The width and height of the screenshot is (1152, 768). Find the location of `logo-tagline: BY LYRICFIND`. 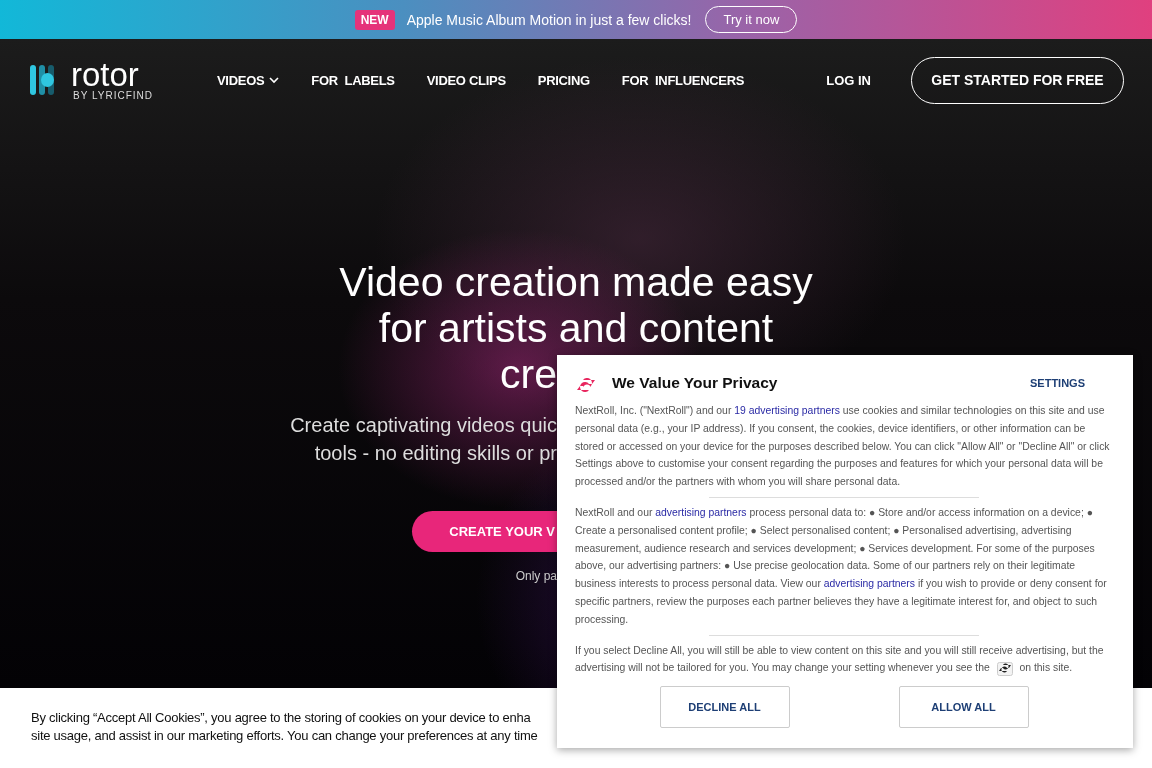

logo-tagline: BY LYRICFIND is located at coordinates (113, 95).